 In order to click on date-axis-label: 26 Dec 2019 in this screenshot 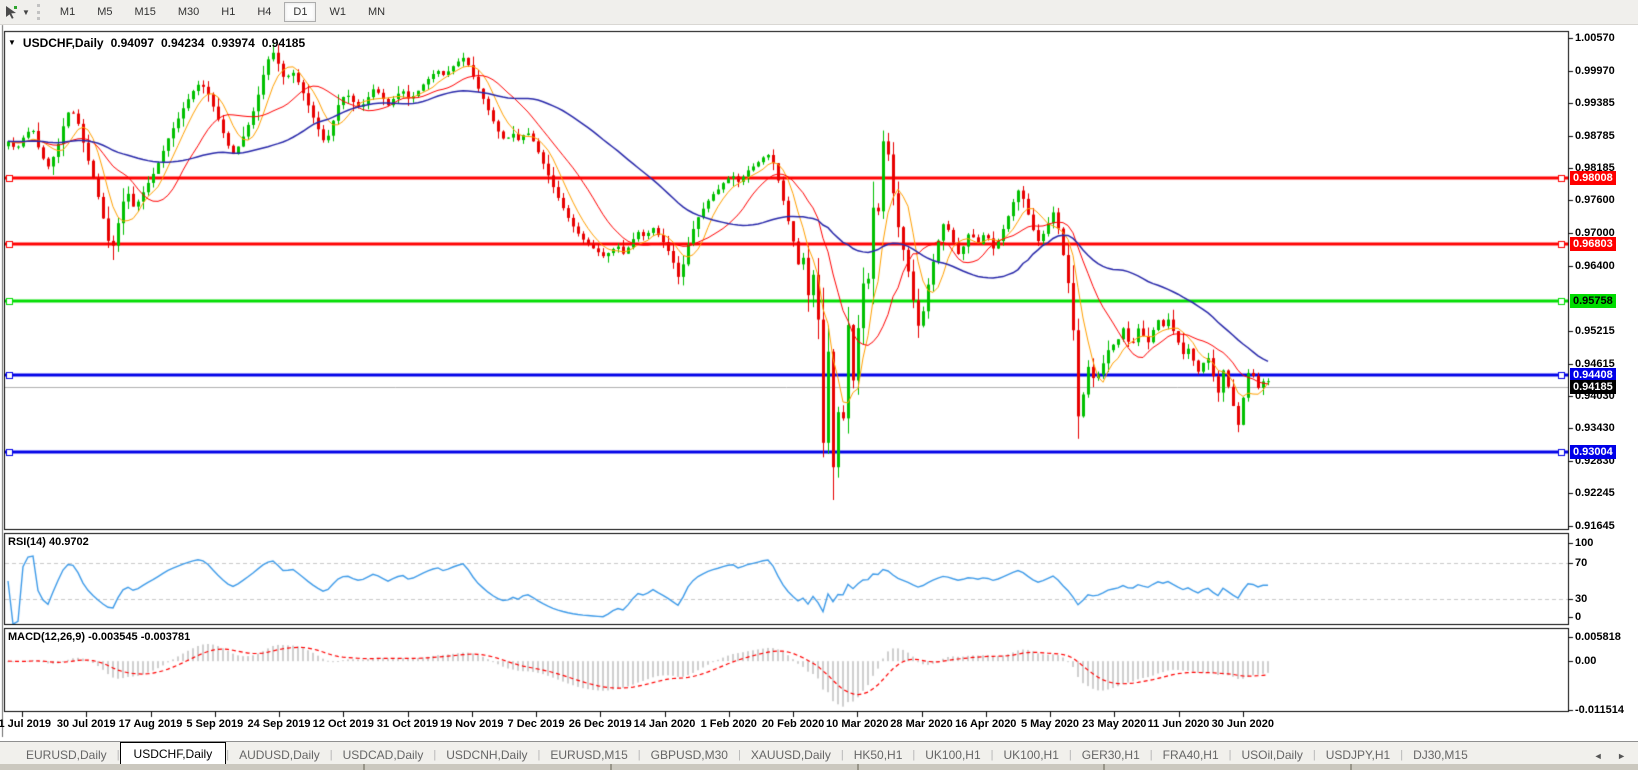, I will do `click(600, 724)`.